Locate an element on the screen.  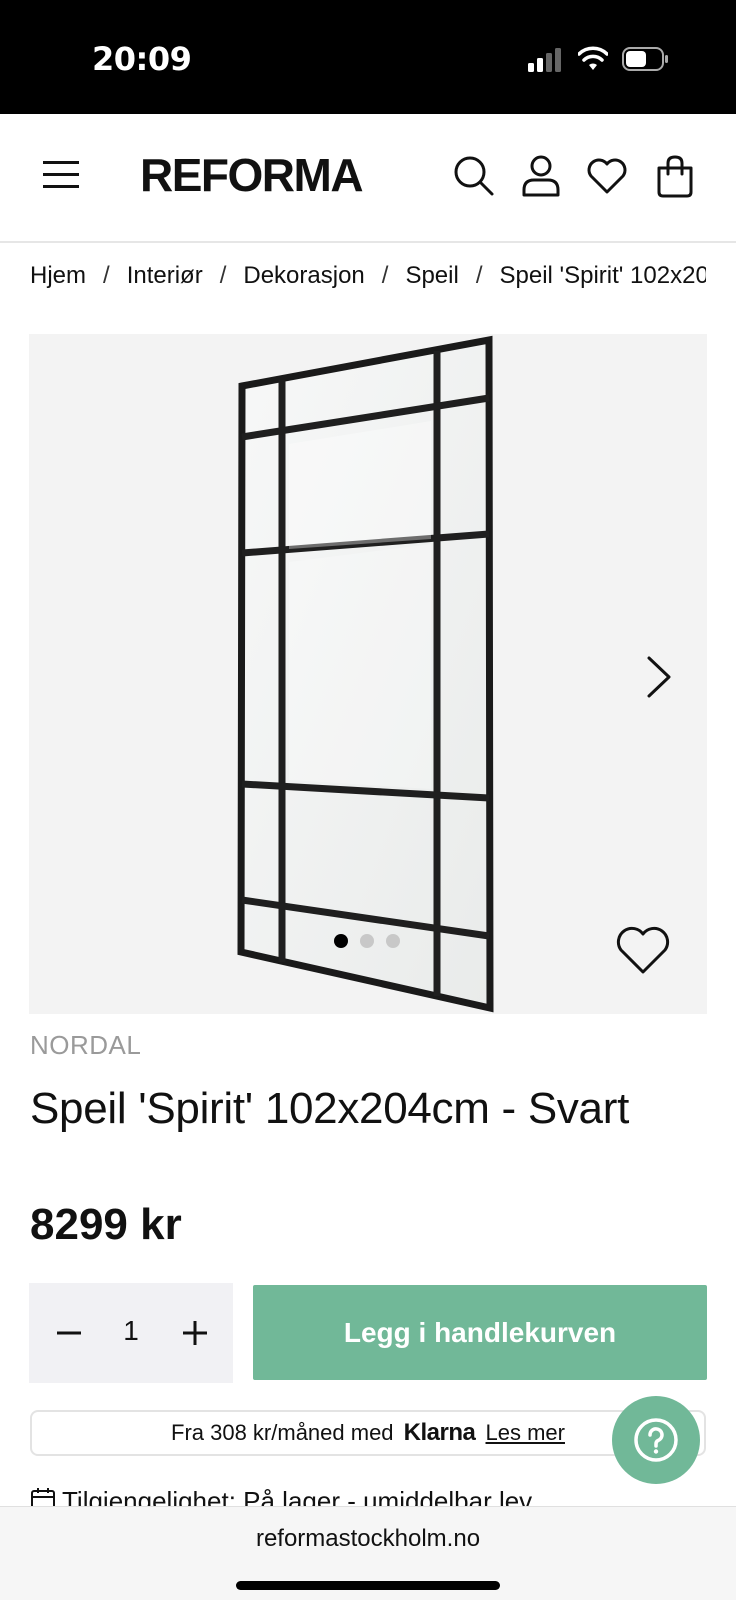
site-header: REFORMA is located at coordinates (368, 178).